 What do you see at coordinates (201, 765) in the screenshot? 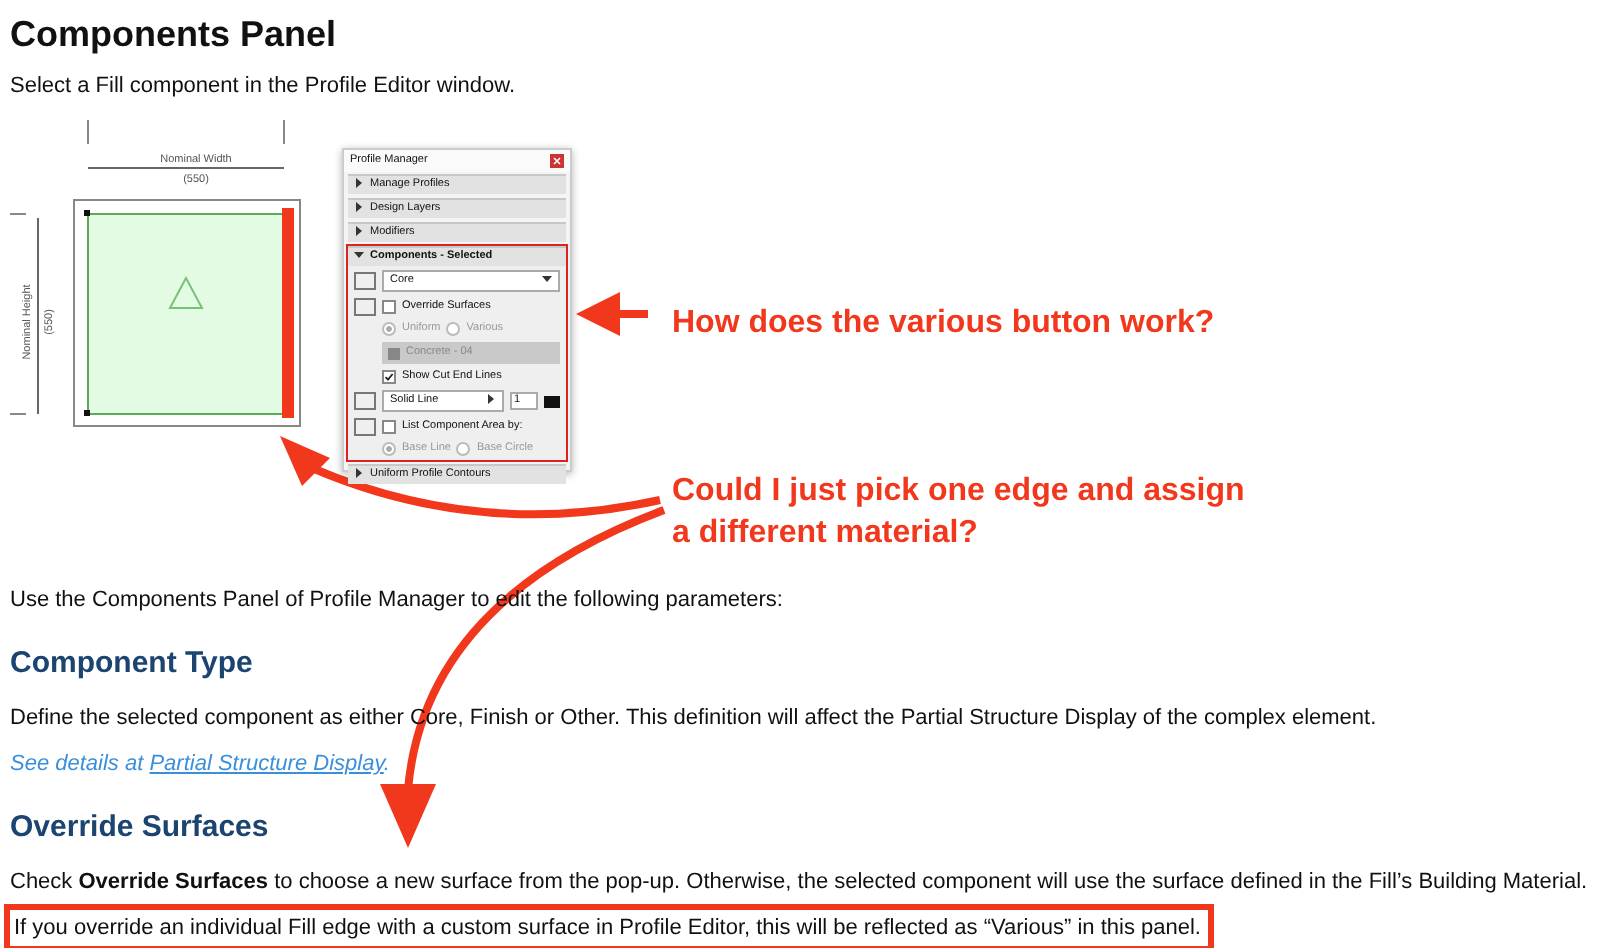
I see `see-details-text: See details at Partial Structure Display.` at bounding box center [201, 765].